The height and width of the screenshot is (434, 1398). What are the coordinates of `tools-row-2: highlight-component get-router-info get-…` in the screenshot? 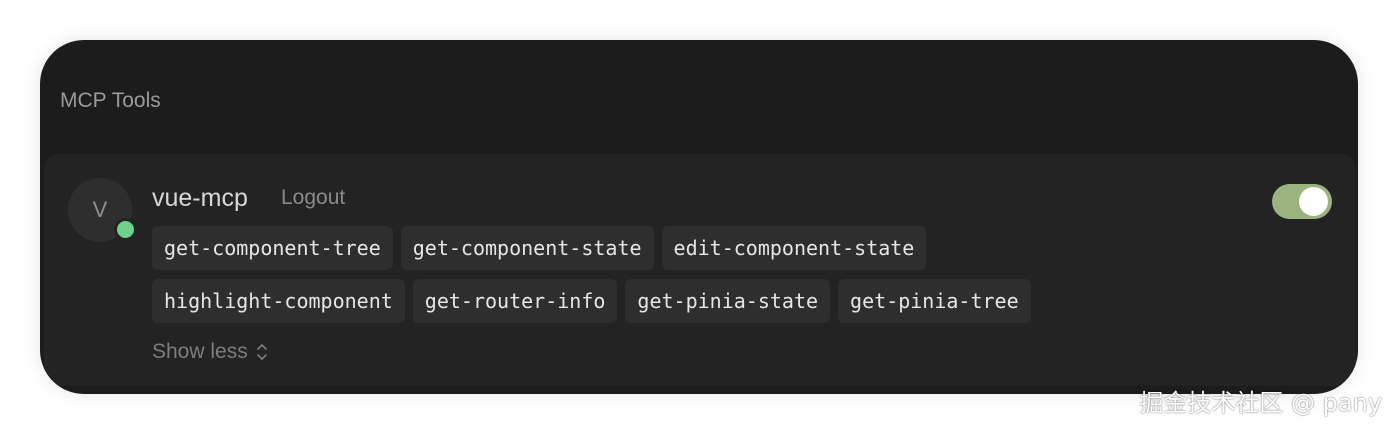 It's located at (591, 301).